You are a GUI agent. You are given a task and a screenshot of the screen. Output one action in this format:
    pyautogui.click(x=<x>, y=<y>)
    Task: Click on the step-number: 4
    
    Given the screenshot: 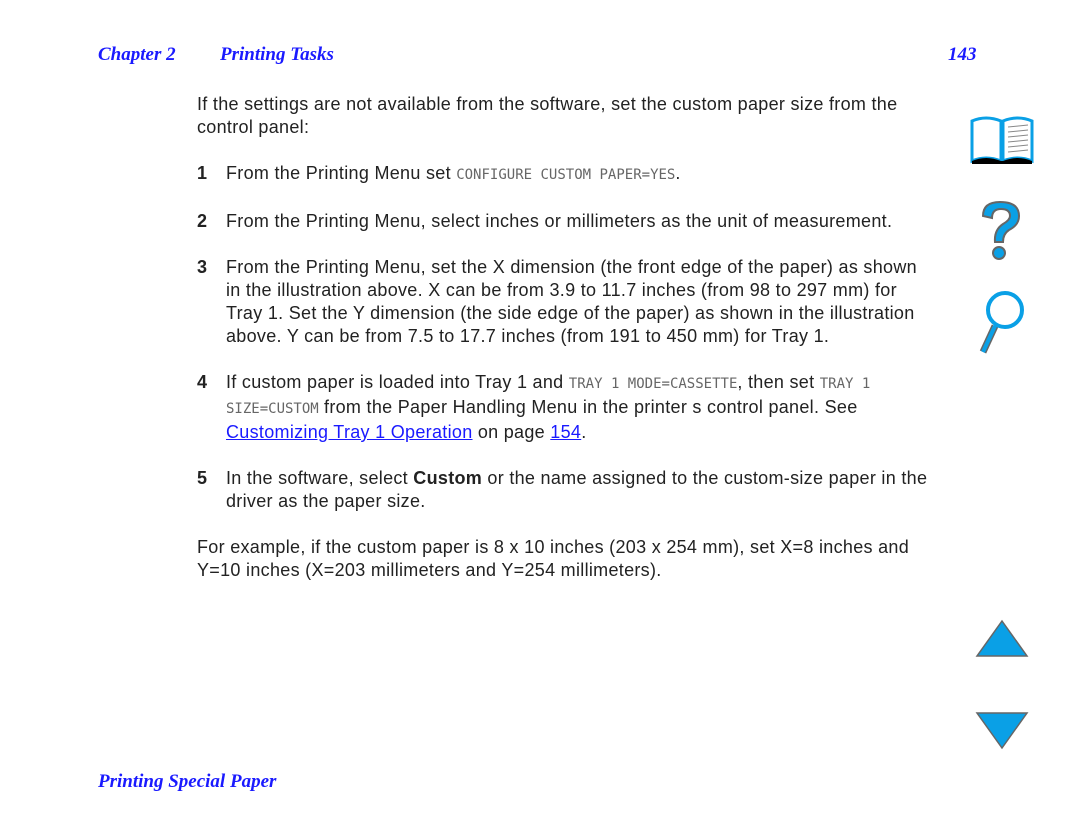 What is the action you would take?
    pyautogui.click(x=202, y=382)
    